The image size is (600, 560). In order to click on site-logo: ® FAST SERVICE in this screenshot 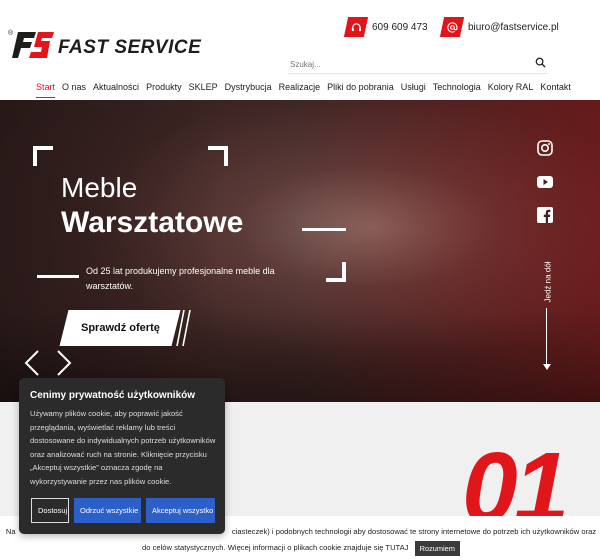, I will do `click(104, 46)`.